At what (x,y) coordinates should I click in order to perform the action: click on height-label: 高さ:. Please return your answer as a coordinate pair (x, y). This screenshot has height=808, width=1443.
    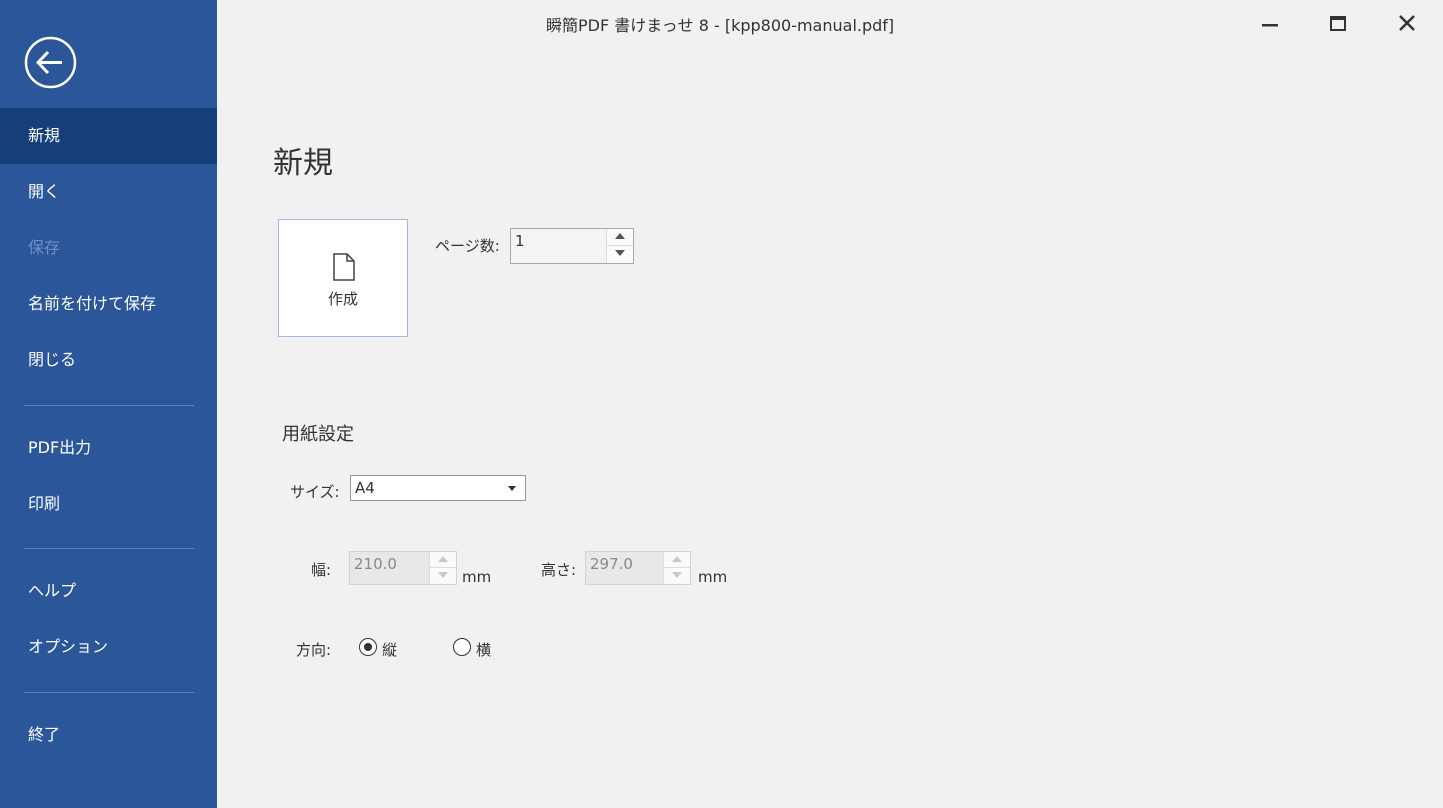
    Looking at the image, I should click on (559, 570).